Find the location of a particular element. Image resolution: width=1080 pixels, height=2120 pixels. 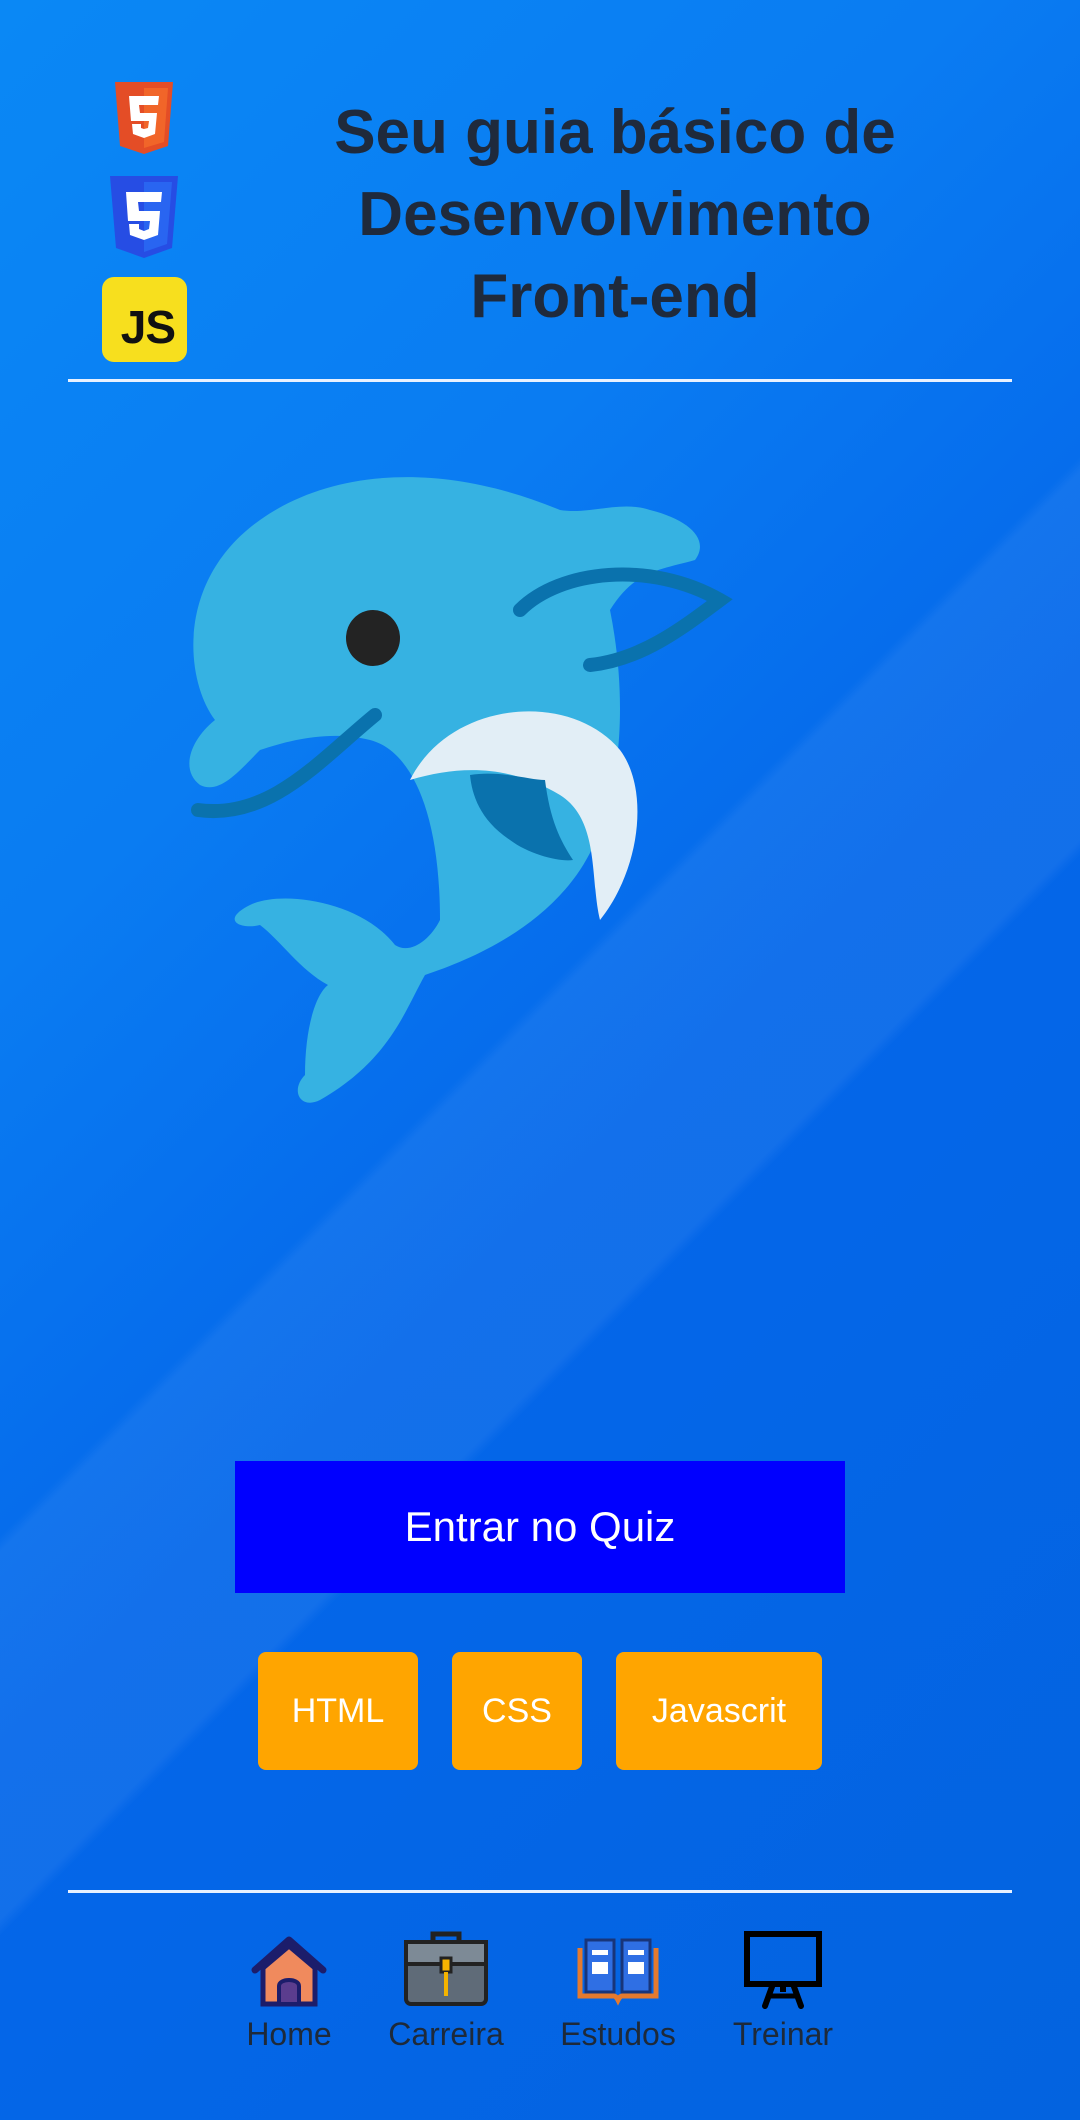

bottom-divider is located at coordinates (540, 1891).